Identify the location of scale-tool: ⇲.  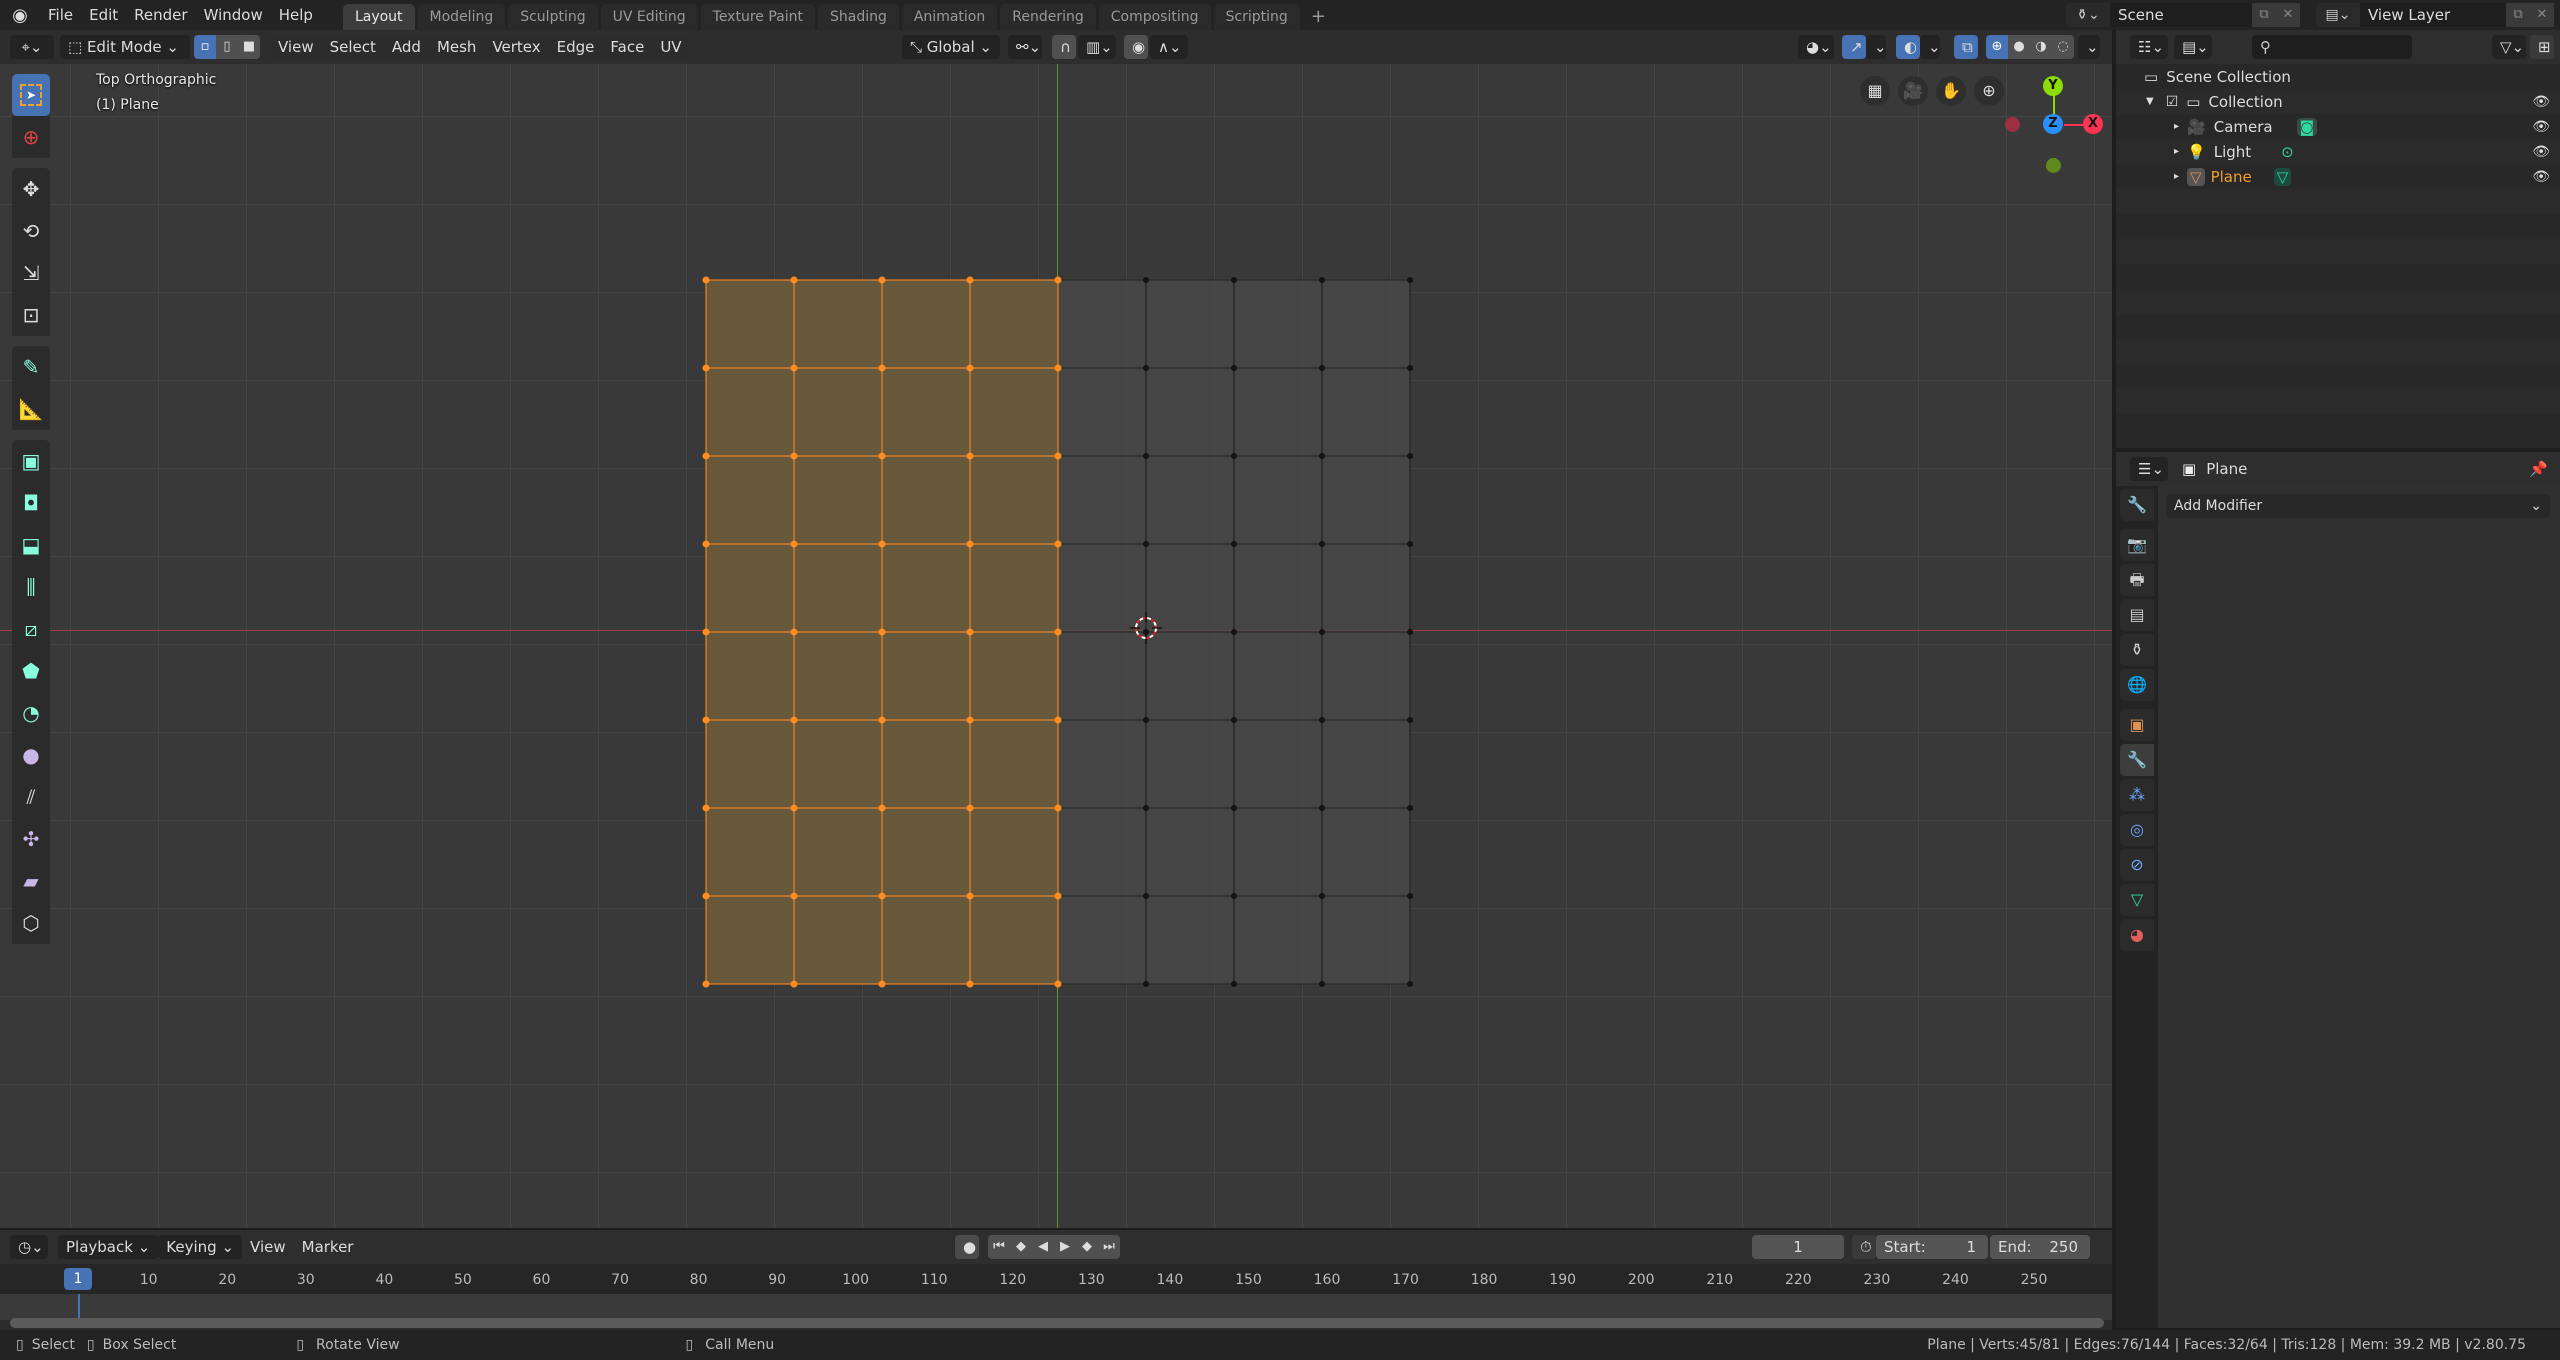
(31, 273).